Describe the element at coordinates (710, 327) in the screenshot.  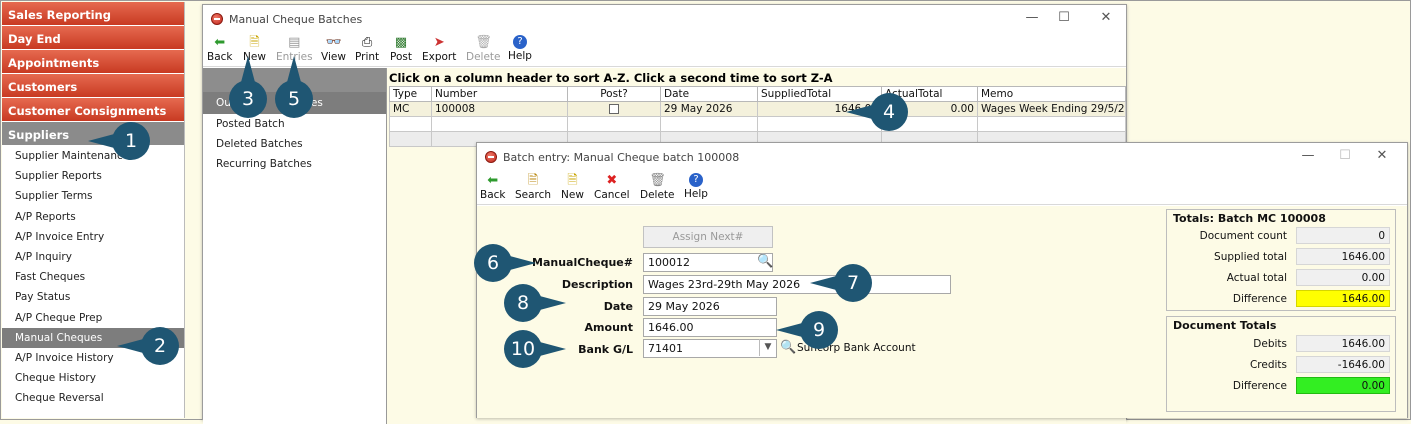
I see `amount-input: 1646.00` at that location.